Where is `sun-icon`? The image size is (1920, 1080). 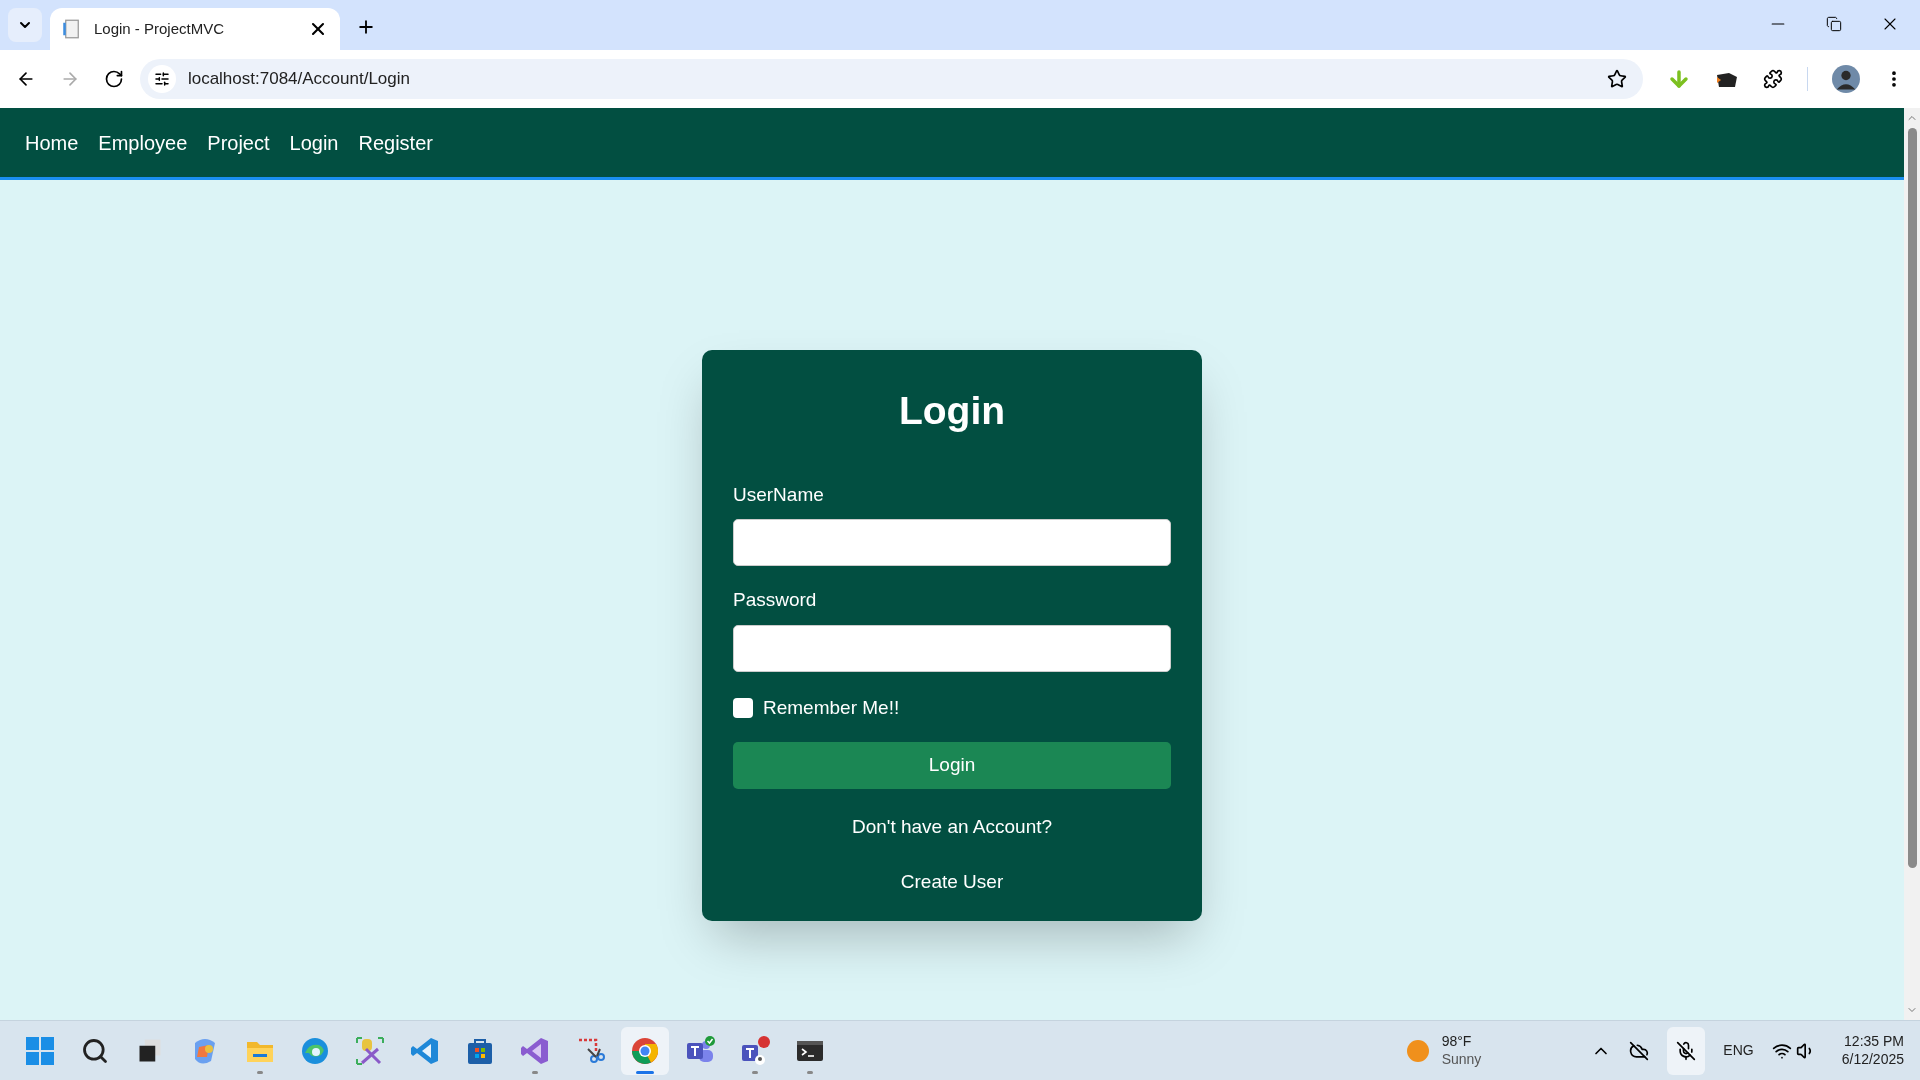 sun-icon is located at coordinates (1417, 1050).